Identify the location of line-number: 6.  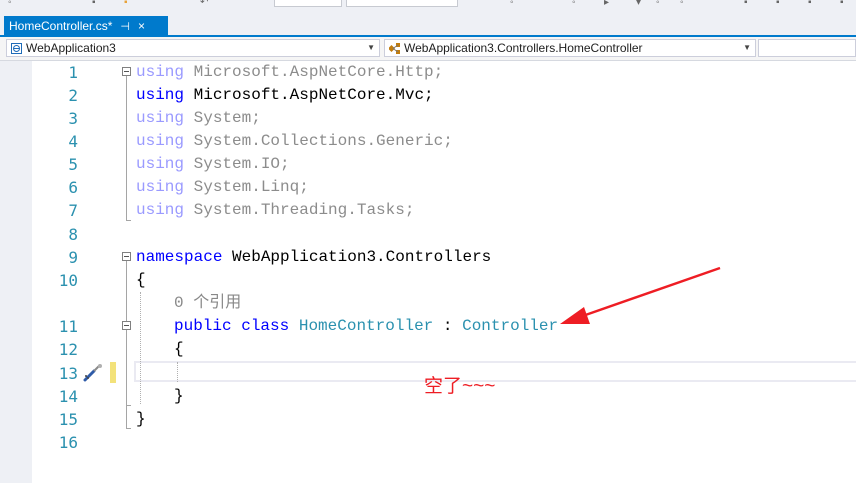
(73, 187).